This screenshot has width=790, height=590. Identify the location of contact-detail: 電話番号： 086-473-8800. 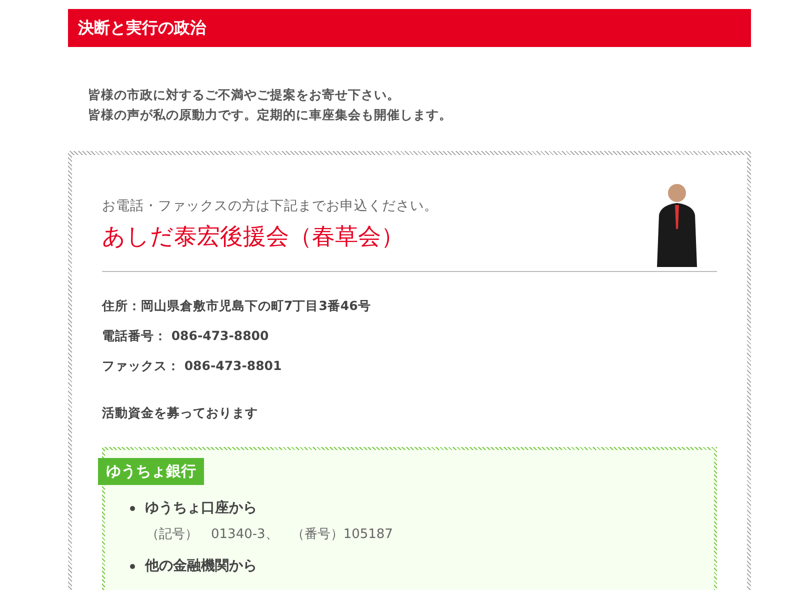
(186, 336).